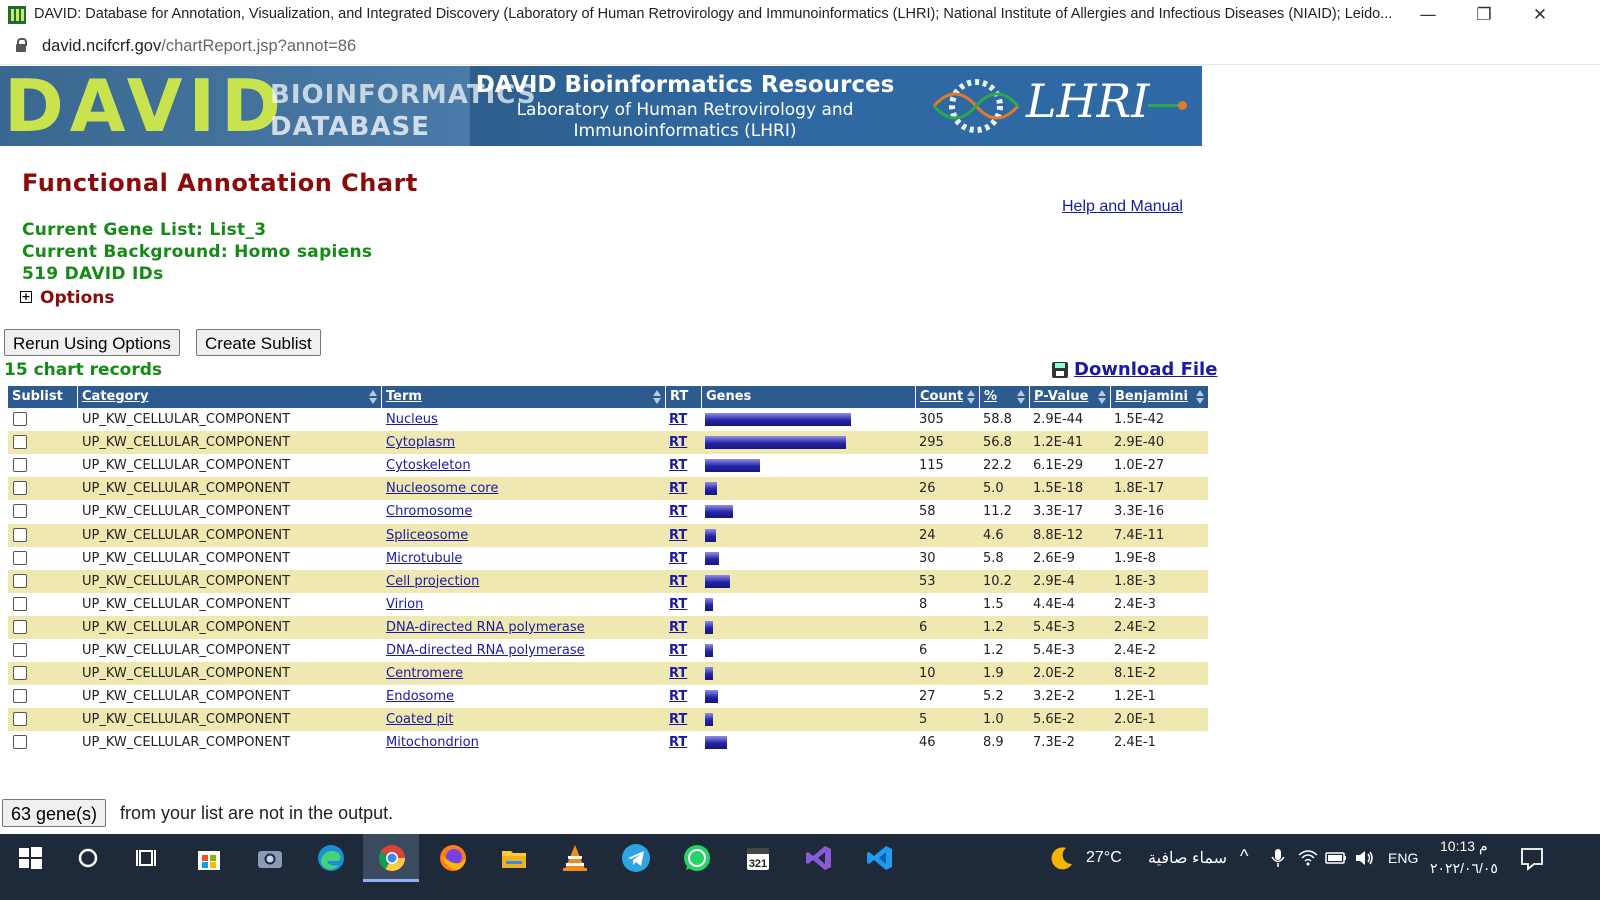 This screenshot has width=1600, height=900. Describe the element at coordinates (429, 511) in the screenshot. I see `term-link: Chromosome` at that location.